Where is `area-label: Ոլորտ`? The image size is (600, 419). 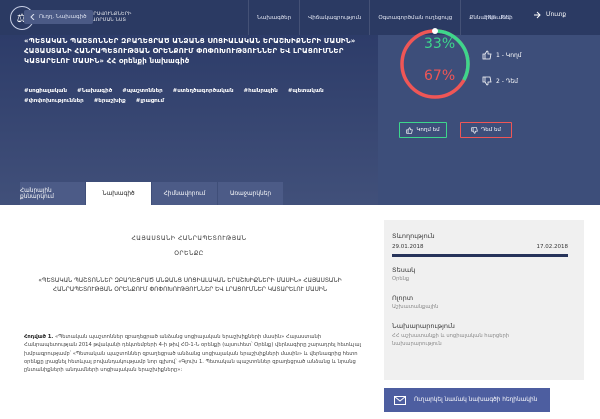 area-label: Ոլորտ is located at coordinates (403, 298).